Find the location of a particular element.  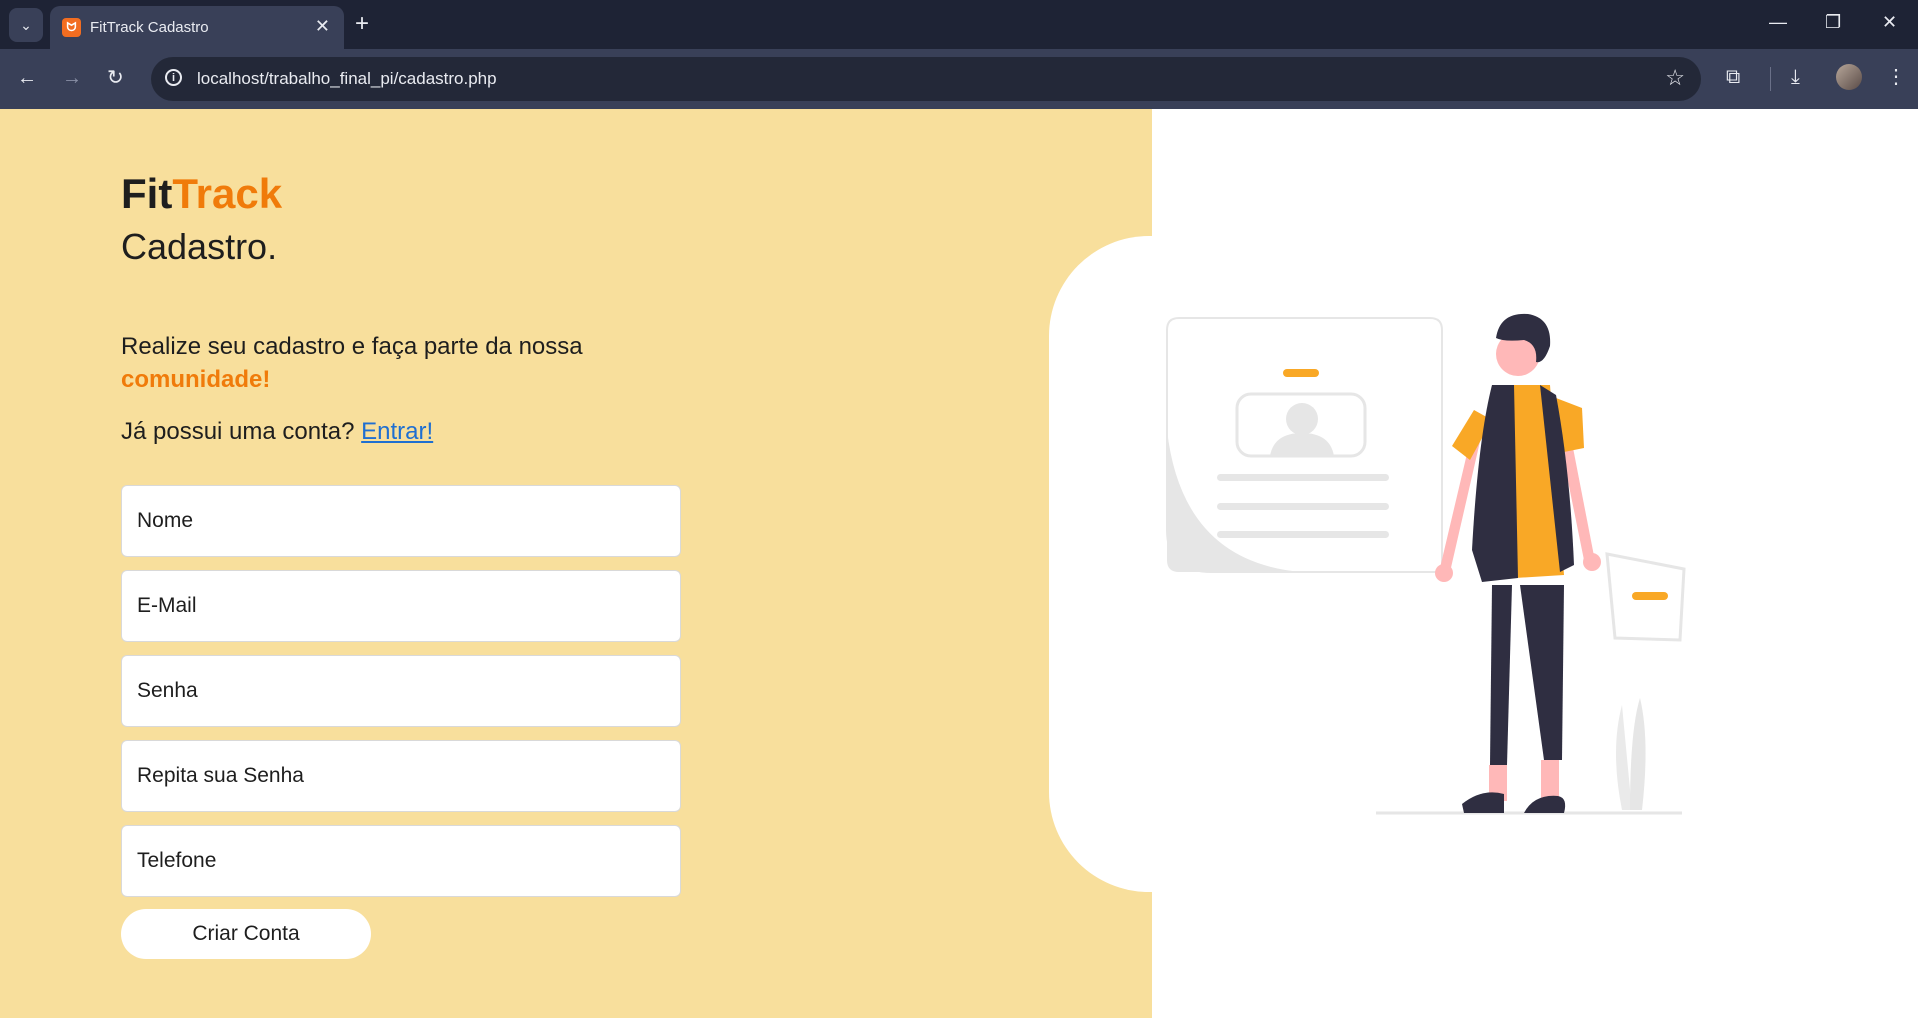

url-text: localhost/trabalho_final_pi/cadastro.php is located at coordinates (347, 79).